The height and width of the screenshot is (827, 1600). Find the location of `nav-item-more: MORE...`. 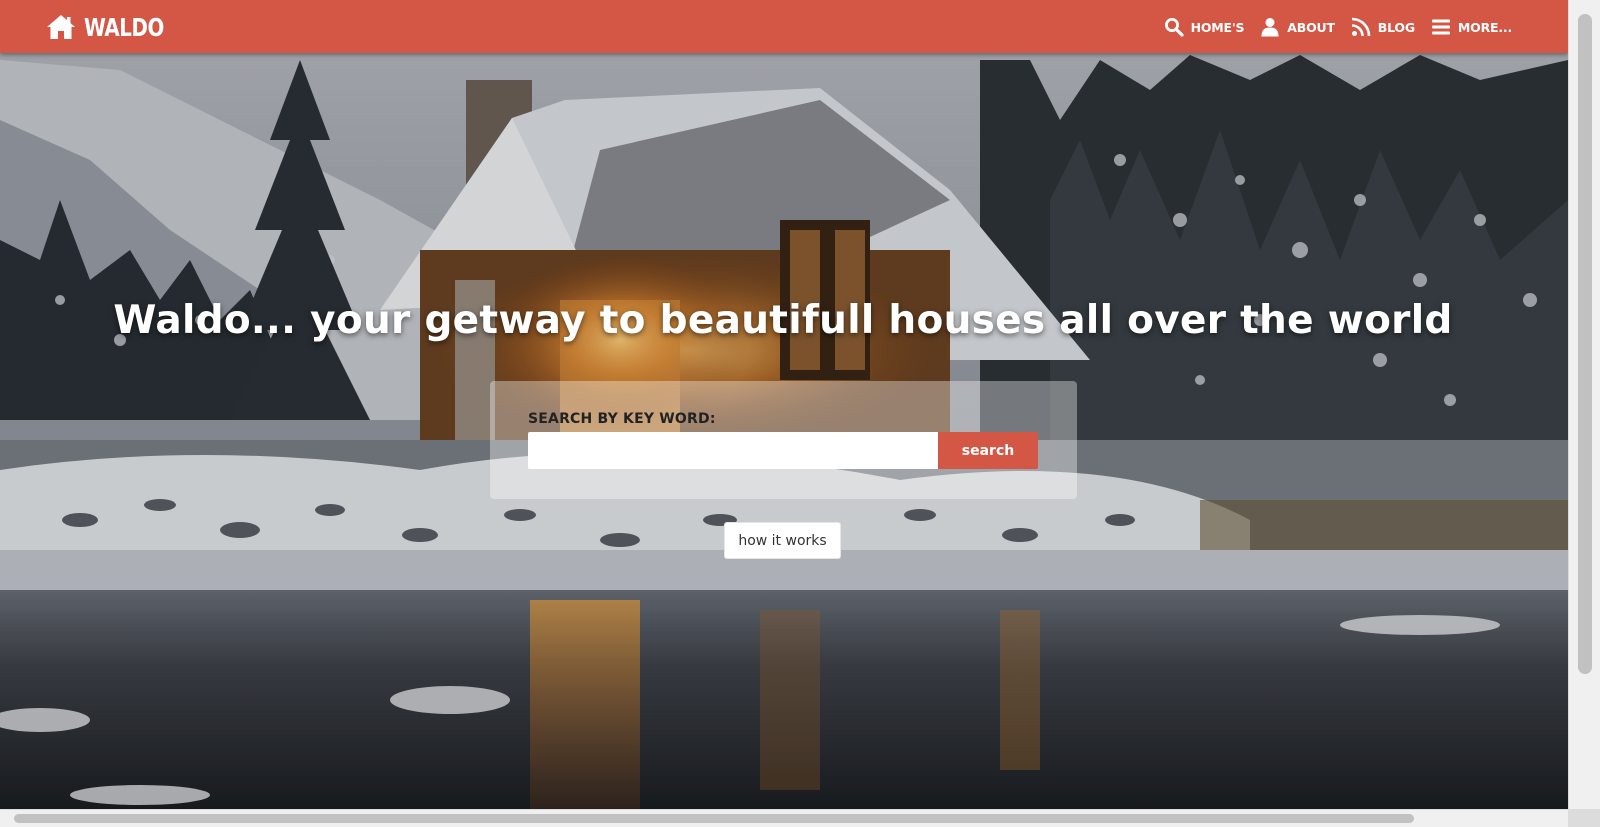

nav-item-more: MORE... is located at coordinates (1471, 27).